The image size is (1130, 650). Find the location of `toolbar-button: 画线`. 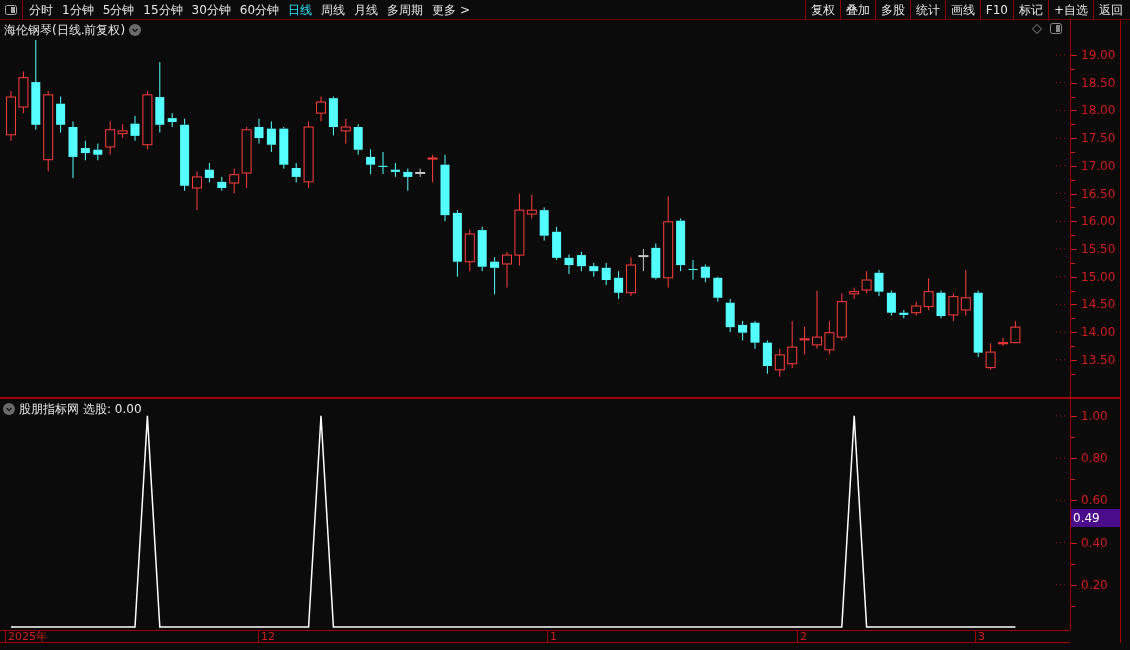

toolbar-button: 画线 is located at coordinates (962, 10).